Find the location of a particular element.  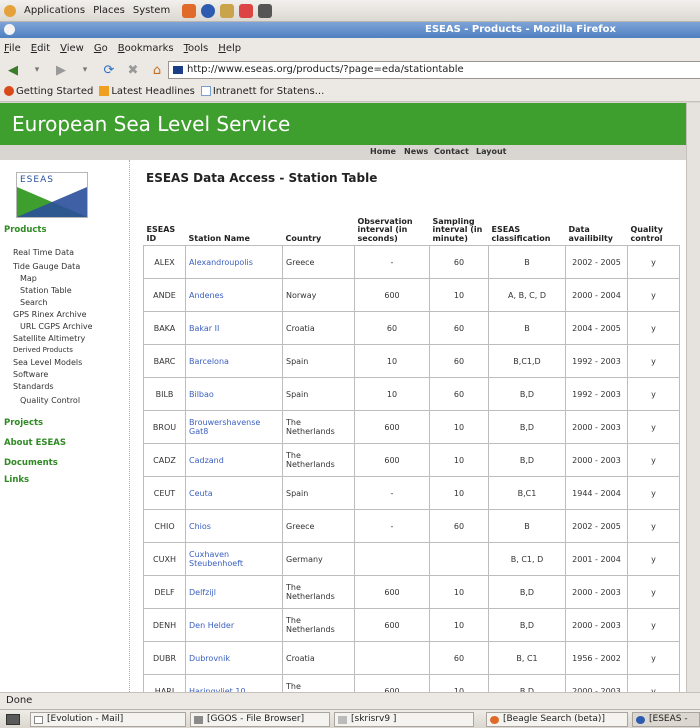

site-favicon-icon is located at coordinates (178, 70).